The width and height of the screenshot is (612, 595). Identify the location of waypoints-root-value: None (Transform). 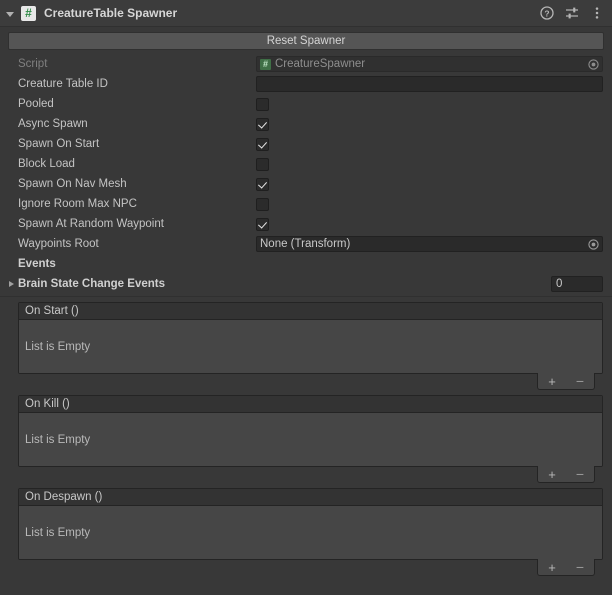
(305, 244).